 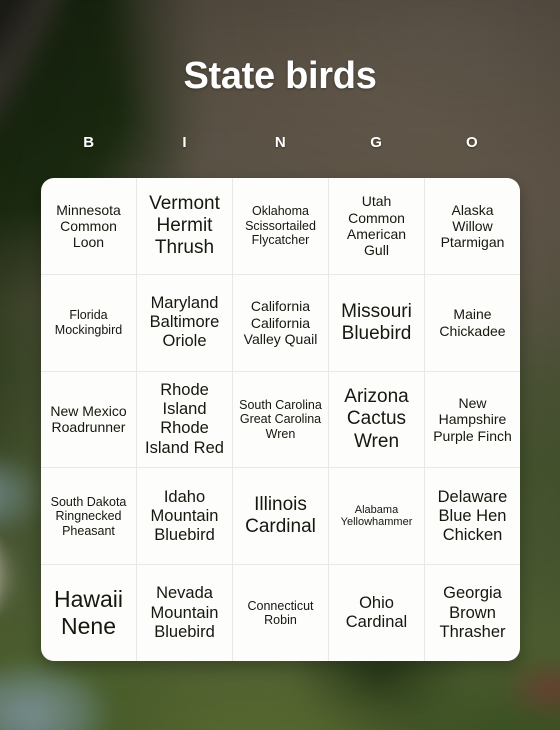 I want to click on bingo-header-letter-n: N, so click(x=280, y=142).